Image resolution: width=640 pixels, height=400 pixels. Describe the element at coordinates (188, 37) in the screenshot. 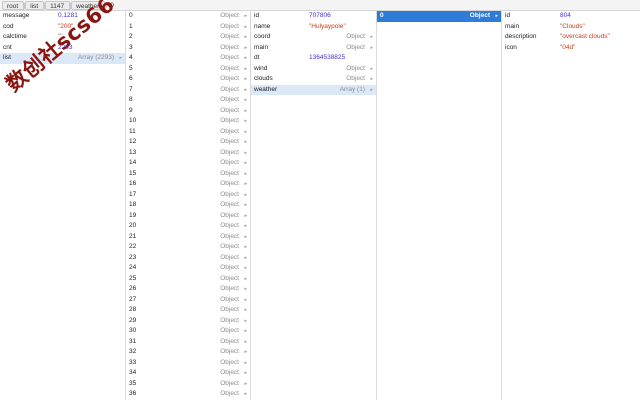

I see `tree-row: 2 Object ▸` at that location.